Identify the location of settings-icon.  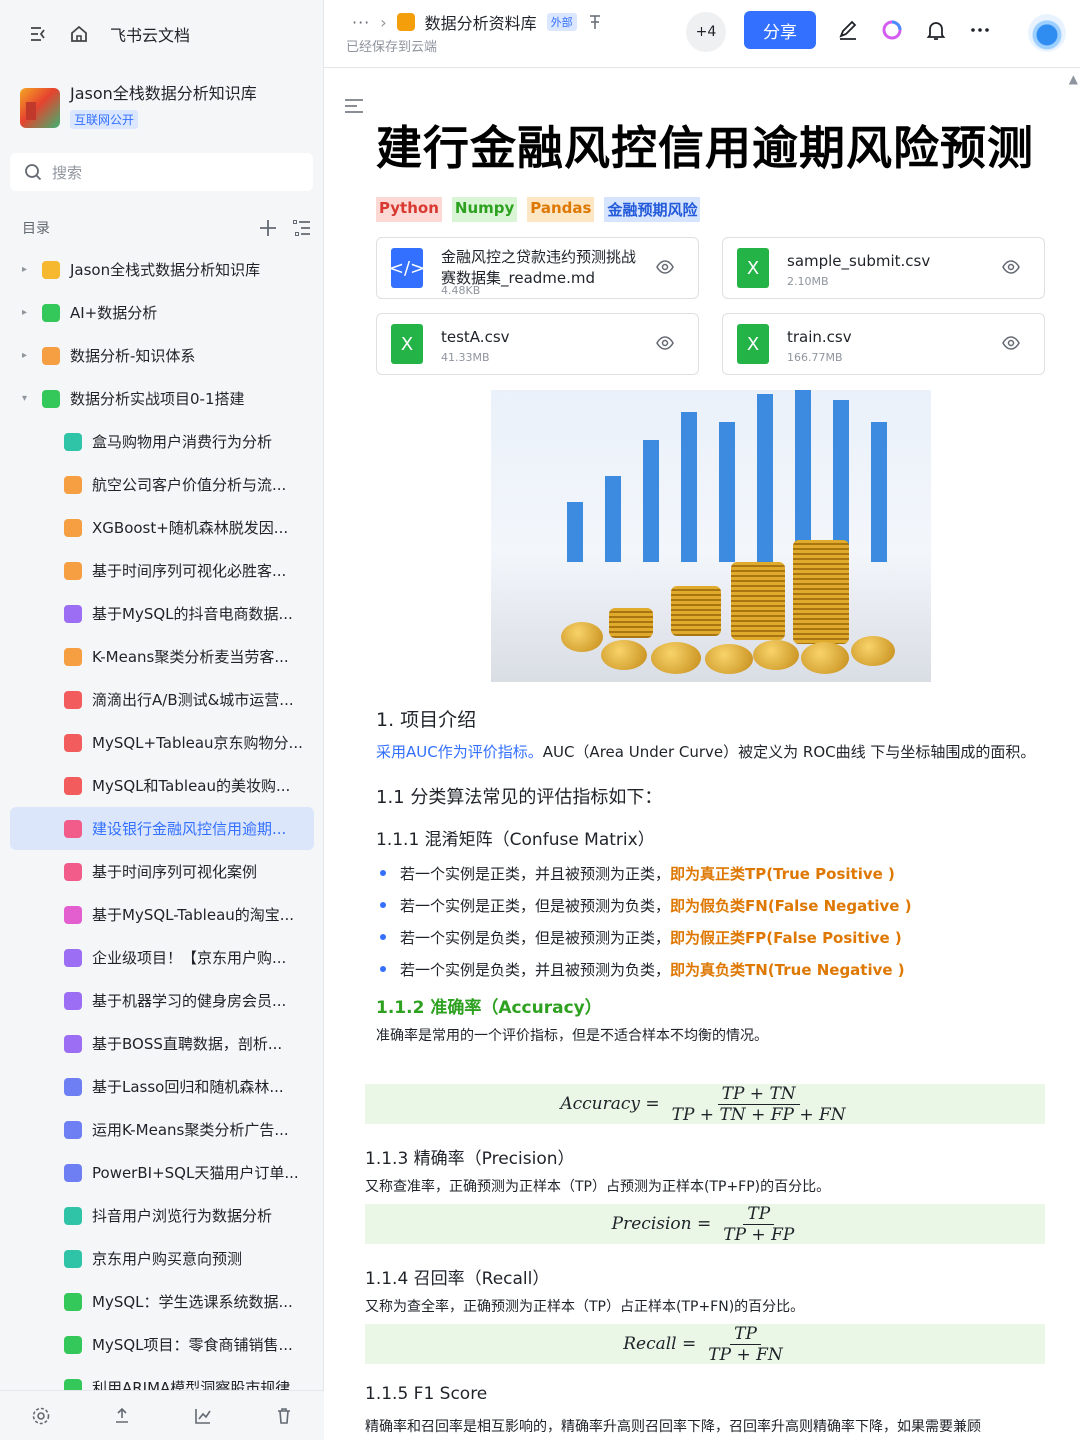
(41, 1416).